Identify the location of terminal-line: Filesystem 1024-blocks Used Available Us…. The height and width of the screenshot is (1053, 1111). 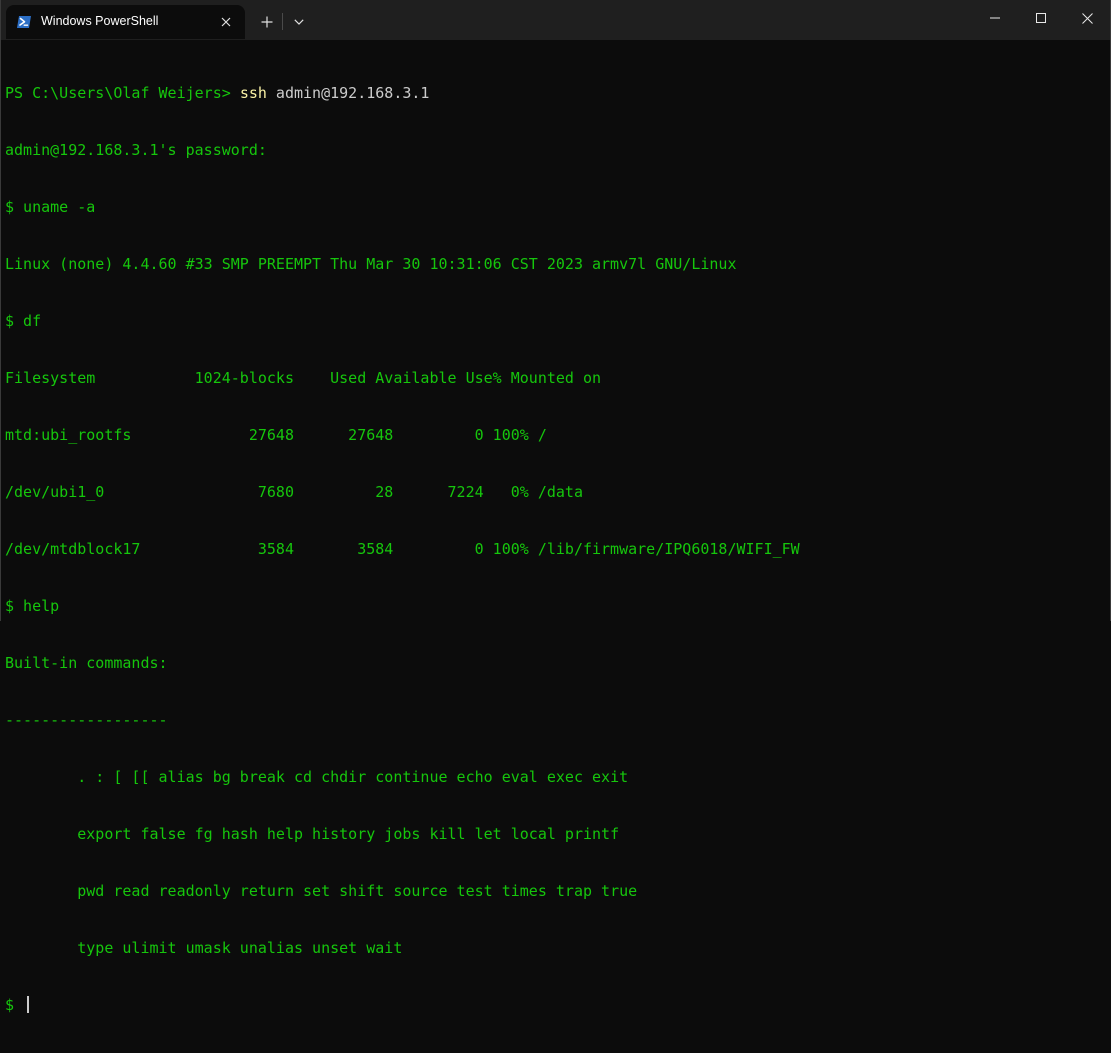
(303, 378).